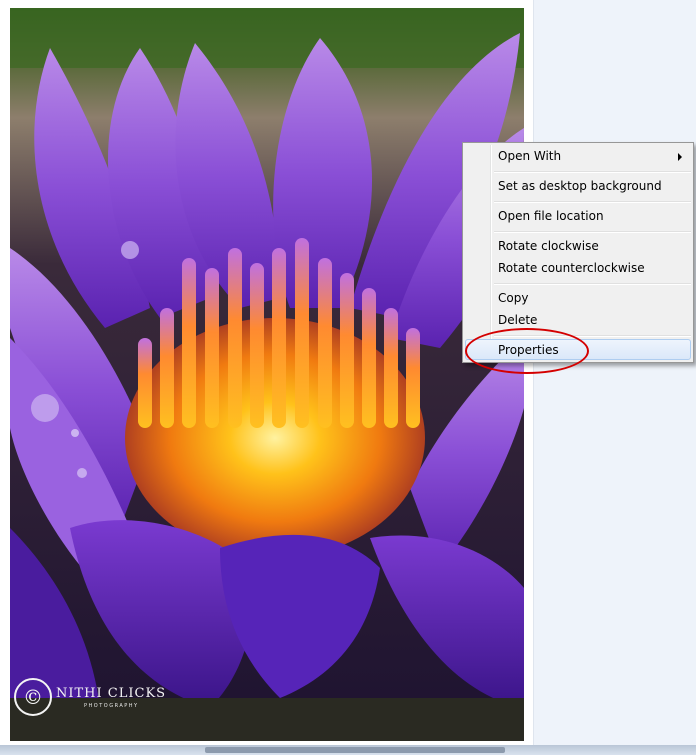 Image resolution: width=696 pixels, height=755 pixels. Describe the element at coordinates (111, 693) in the screenshot. I see `watermark-title: NITHI CLICKS` at that location.